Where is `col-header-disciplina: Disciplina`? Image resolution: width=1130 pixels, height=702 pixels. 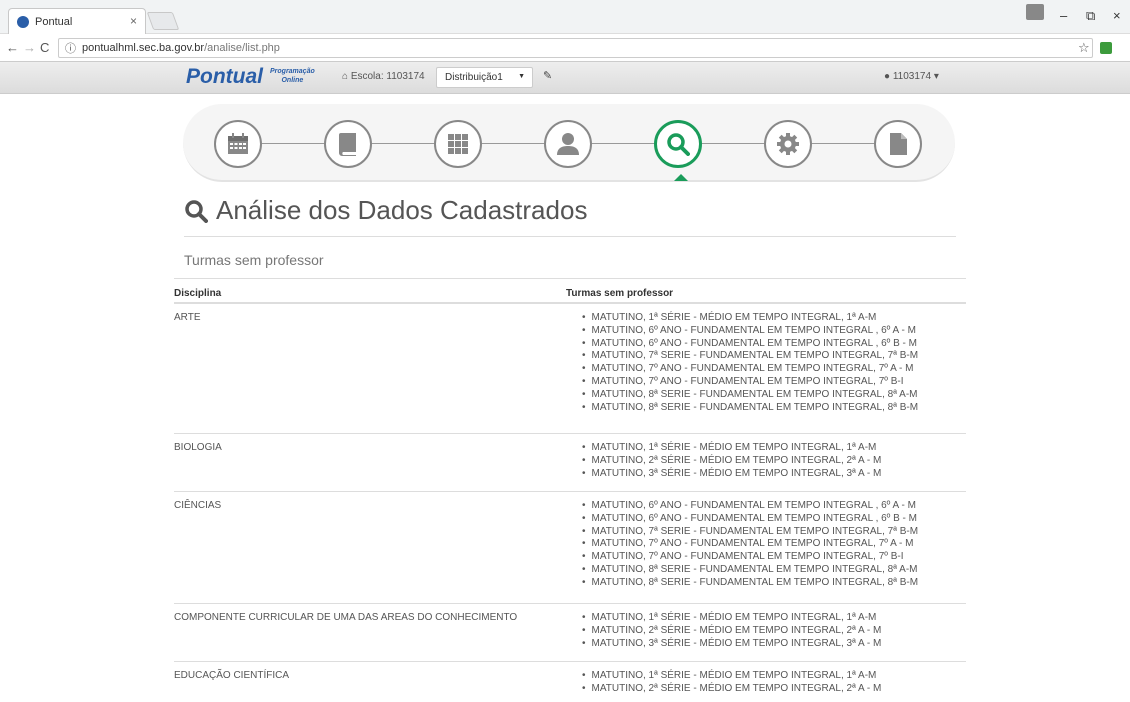 col-header-disciplina: Disciplina is located at coordinates (198, 293).